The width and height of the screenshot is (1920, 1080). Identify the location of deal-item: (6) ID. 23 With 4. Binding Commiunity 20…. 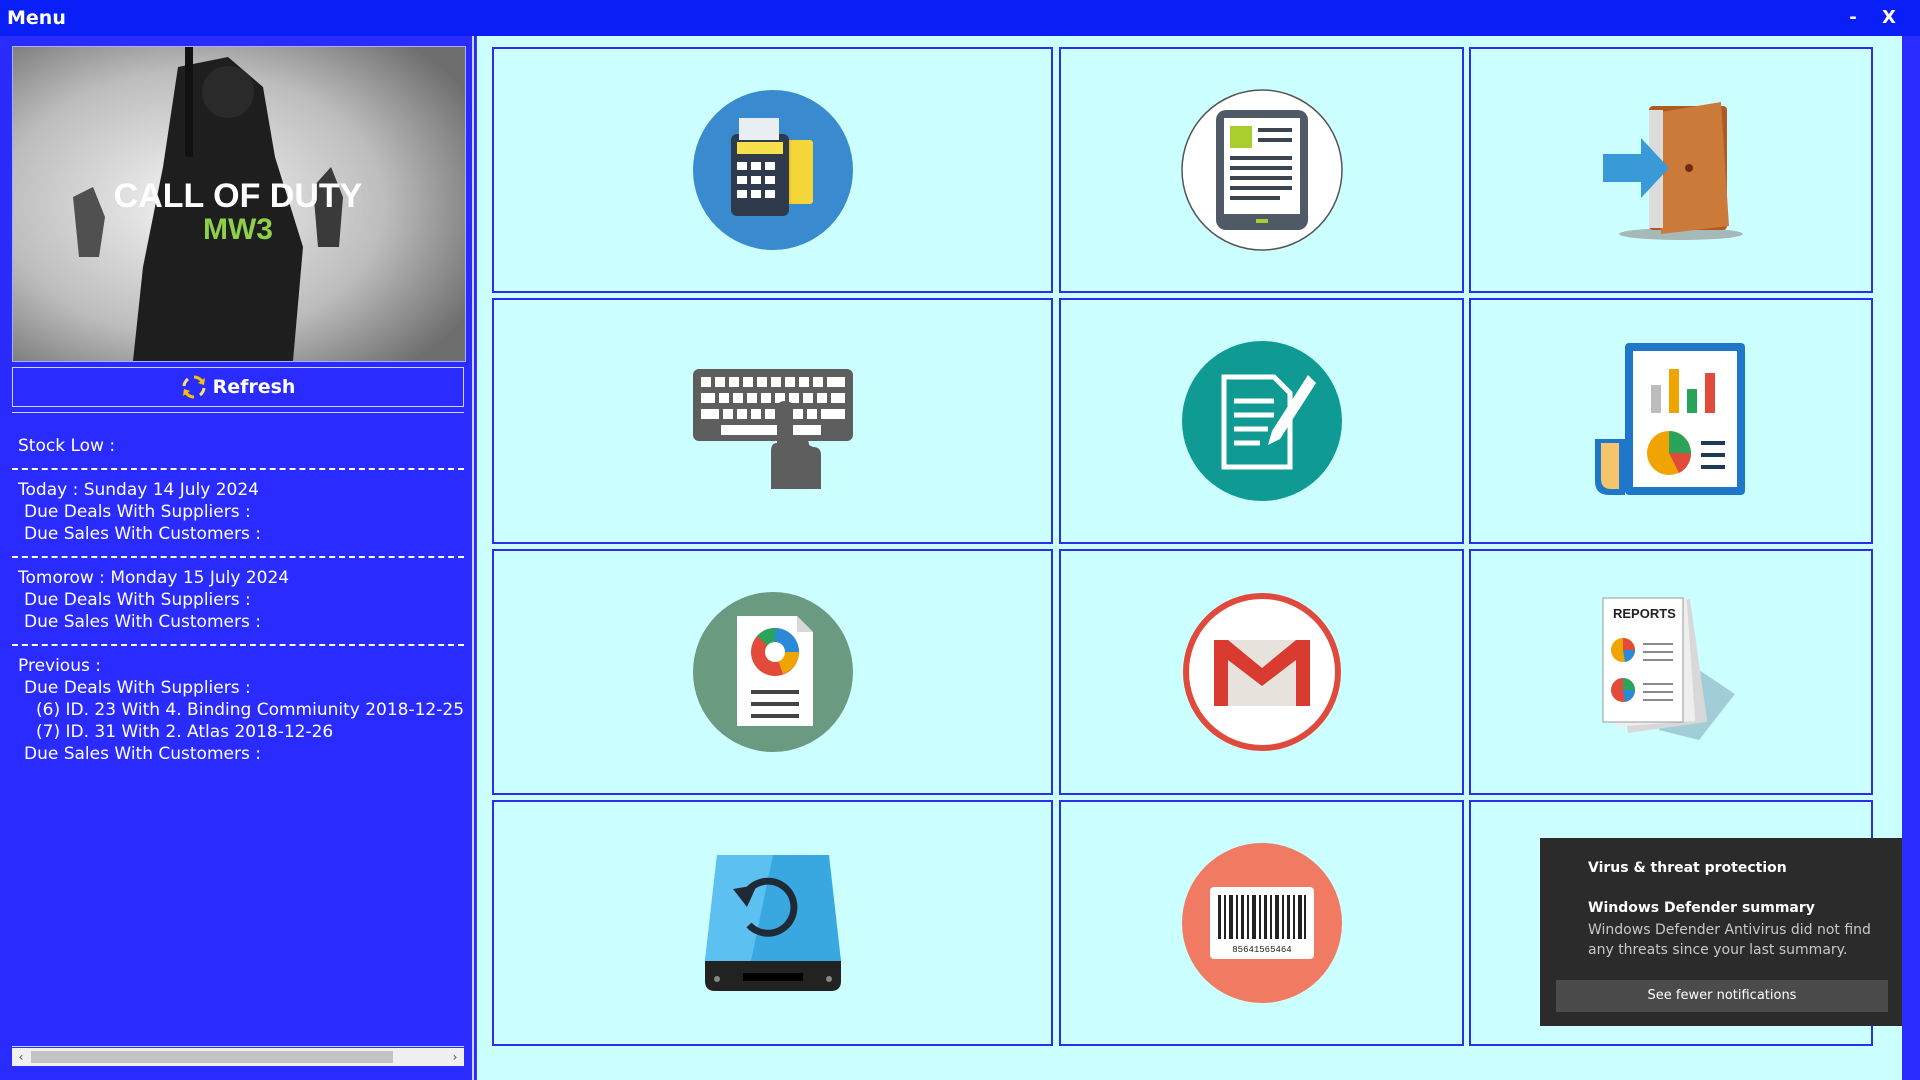
(250, 710).